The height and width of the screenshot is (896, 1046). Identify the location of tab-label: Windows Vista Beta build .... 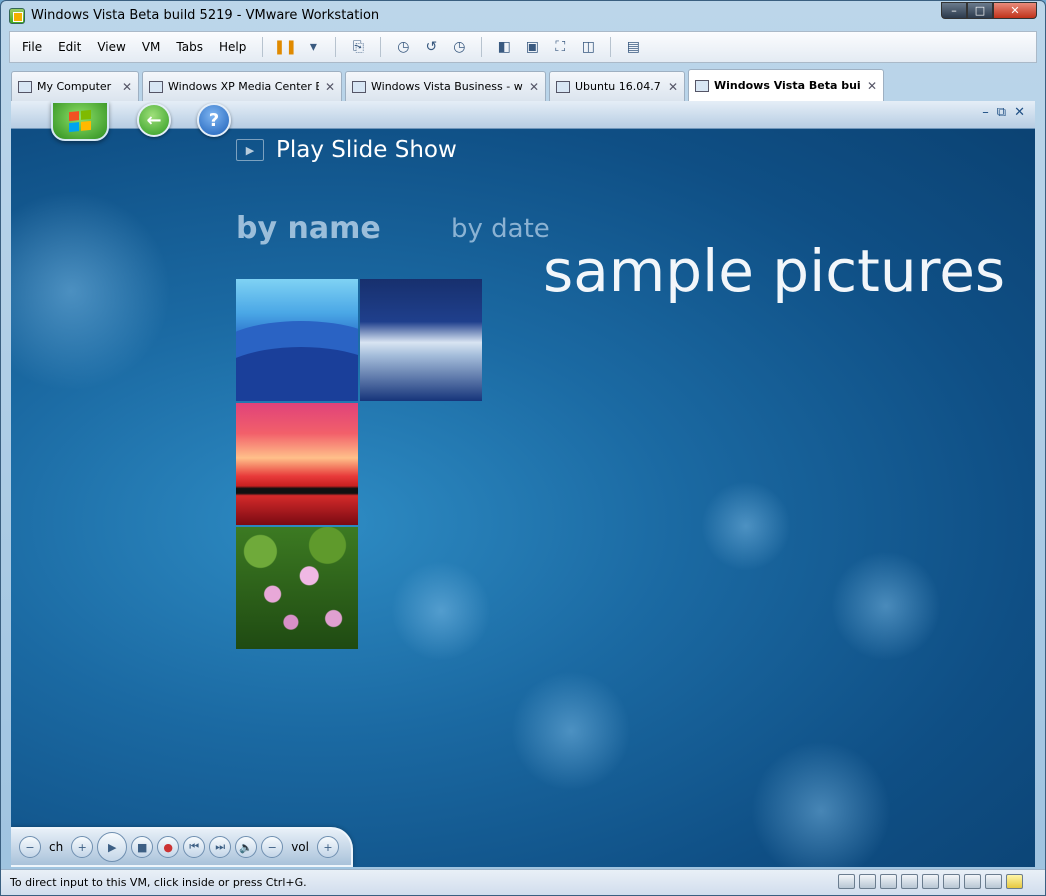
(787, 85).